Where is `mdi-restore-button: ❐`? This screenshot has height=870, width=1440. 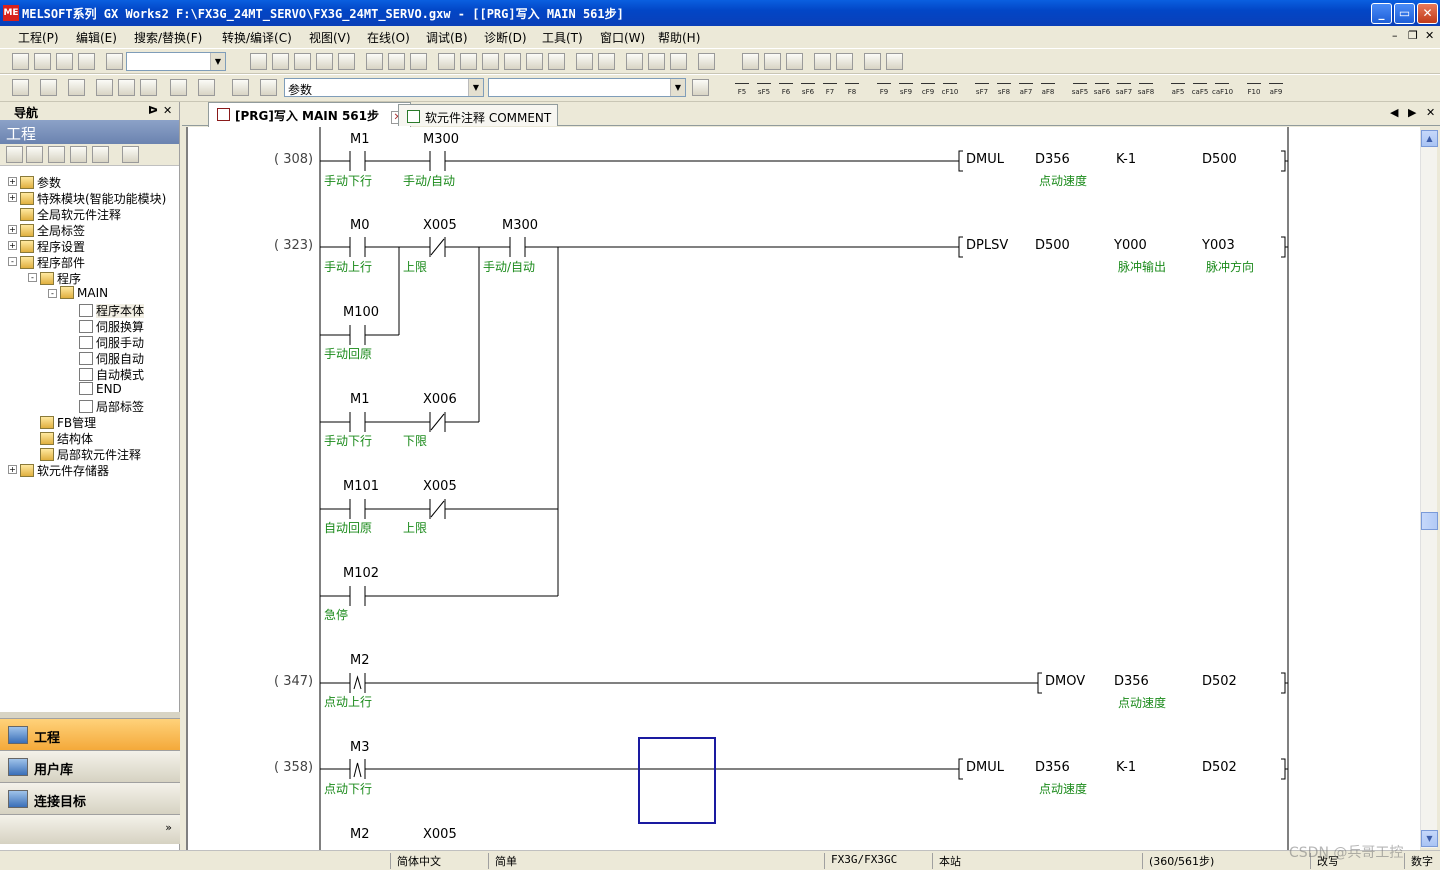
mdi-restore-button: ❐ is located at coordinates (1413, 35).